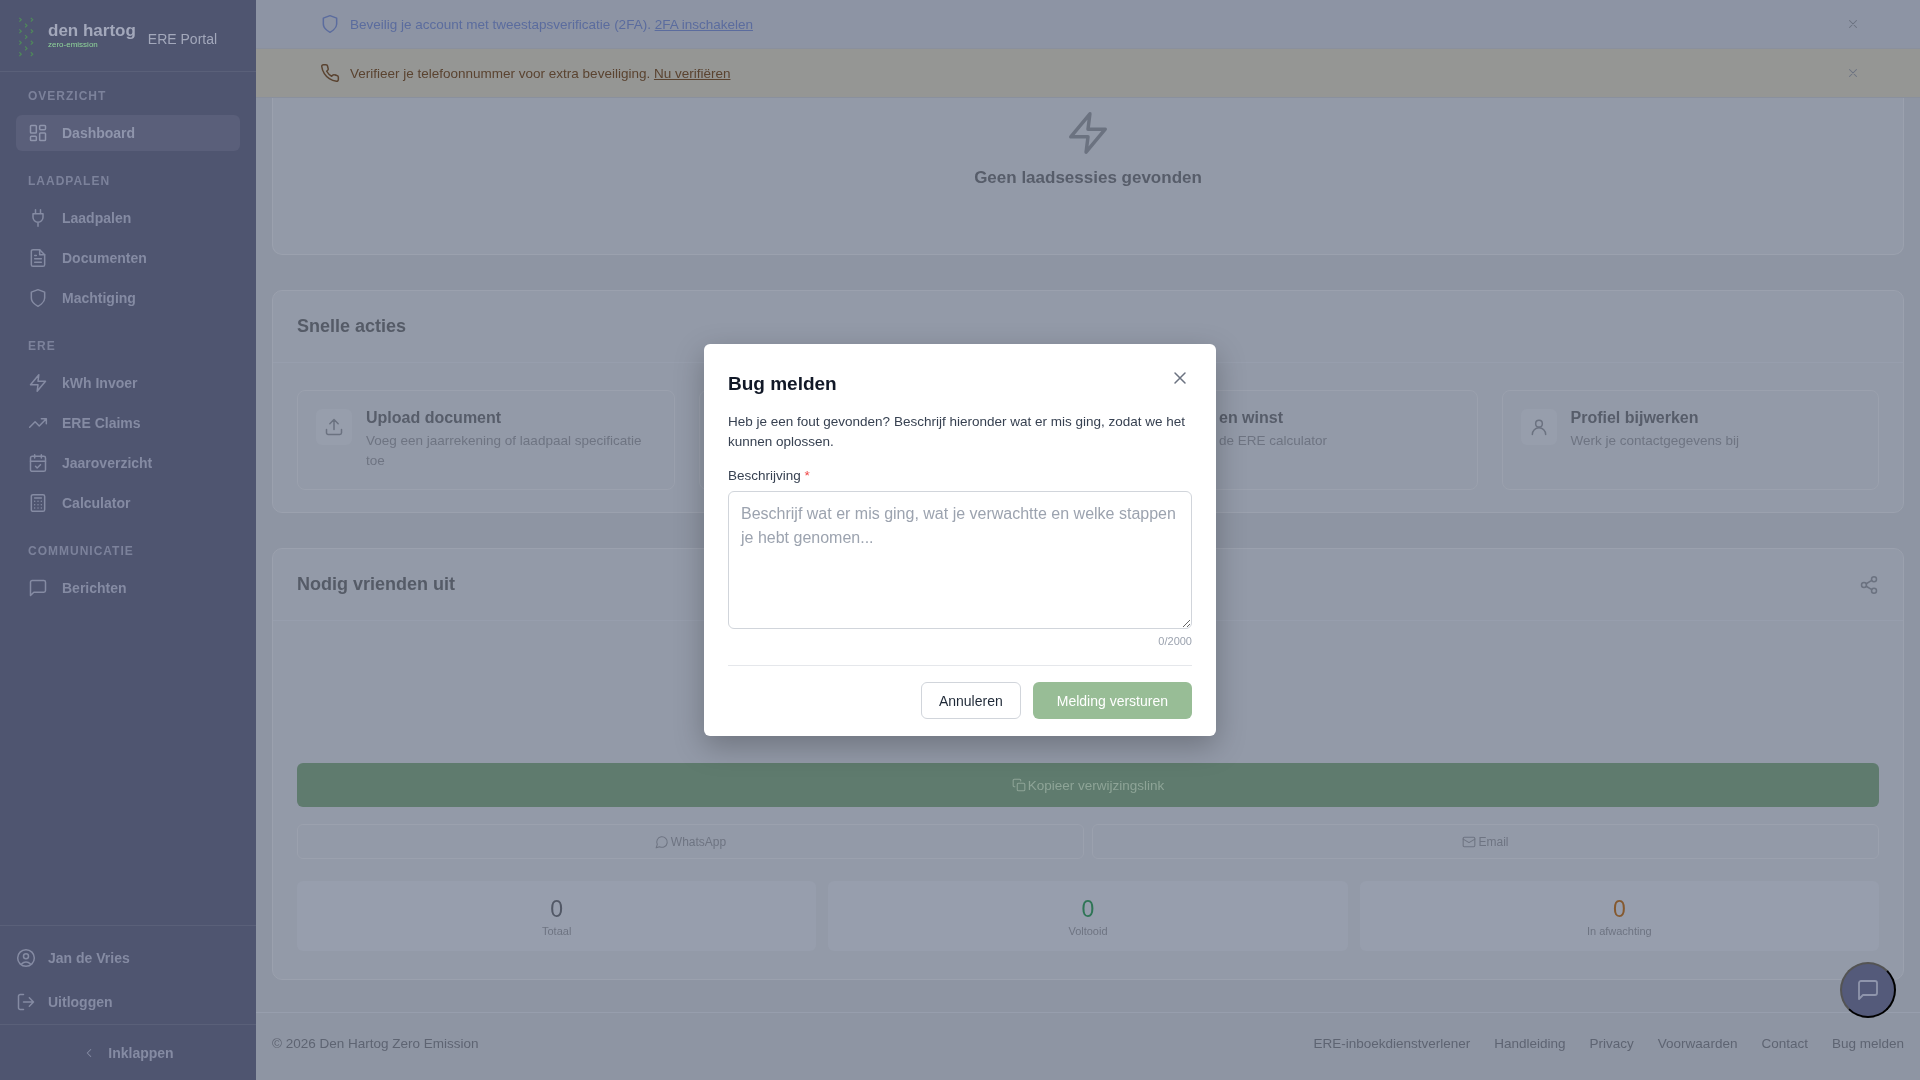 Image resolution: width=1920 pixels, height=1080 pixels. I want to click on banner-text: Verifieer je telefoonnummer voor extra beveiliging. Nu verifiëren, so click(540, 73).